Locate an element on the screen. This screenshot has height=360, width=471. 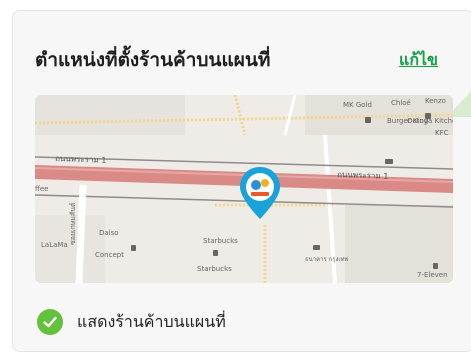
poi-label: ffee is located at coordinates (41, 189).